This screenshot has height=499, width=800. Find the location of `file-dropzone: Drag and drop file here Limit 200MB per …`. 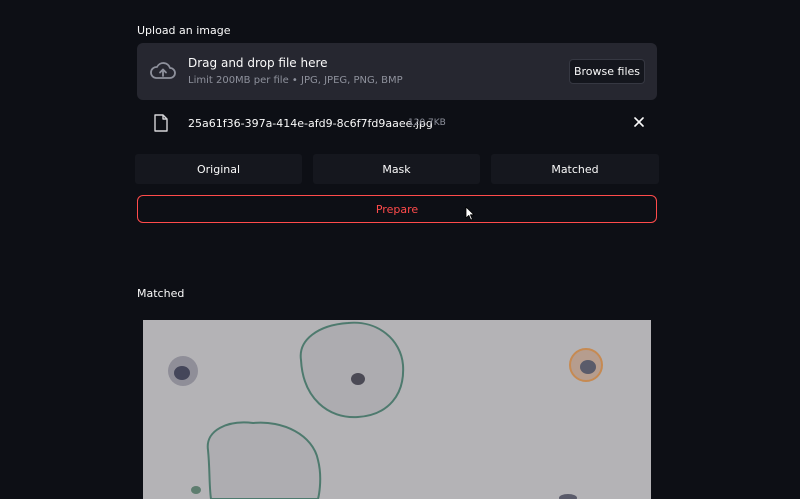

file-dropzone: Drag and drop file here Limit 200MB per … is located at coordinates (397, 71).